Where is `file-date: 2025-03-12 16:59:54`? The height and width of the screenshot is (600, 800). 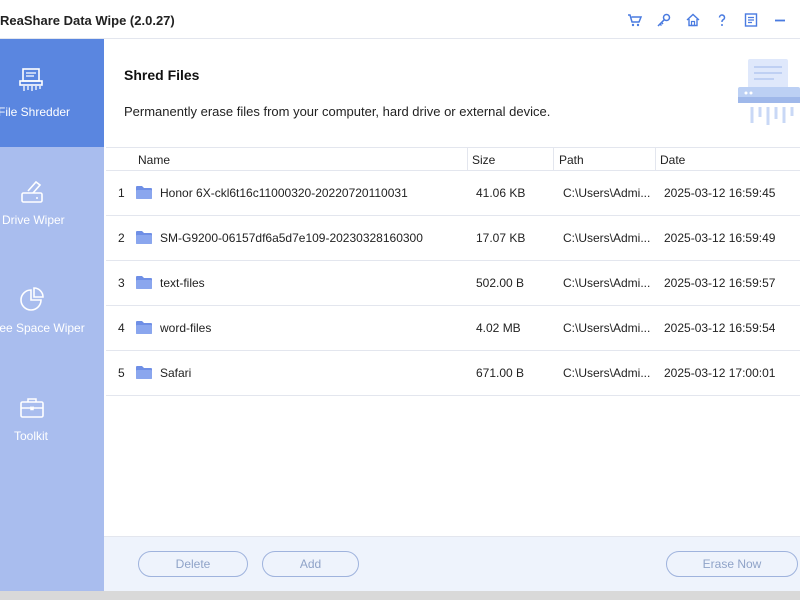 file-date: 2025-03-12 16:59:54 is located at coordinates (720, 328).